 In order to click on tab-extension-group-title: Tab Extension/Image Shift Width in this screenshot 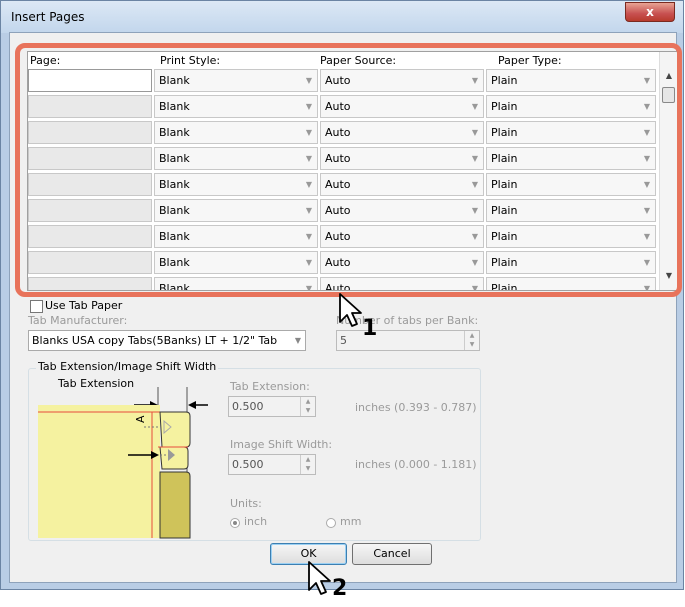, I will do `click(127, 366)`.